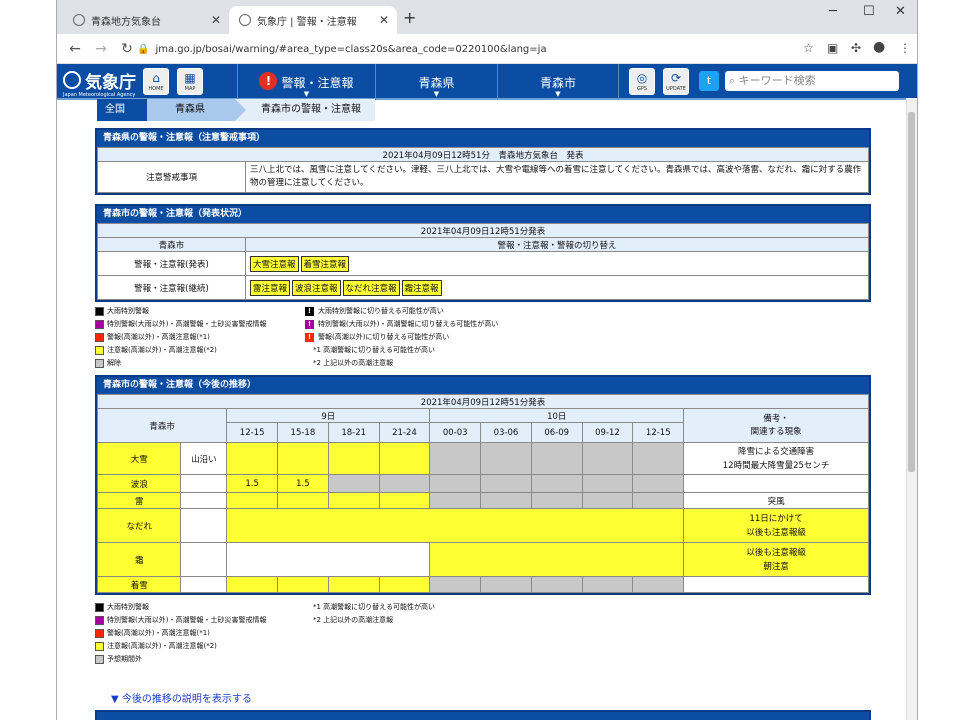 This screenshot has width=960, height=720. Describe the element at coordinates (436, 82) in the screenshot. I see `menu-prefecture: 青森県 ▼` at that location.